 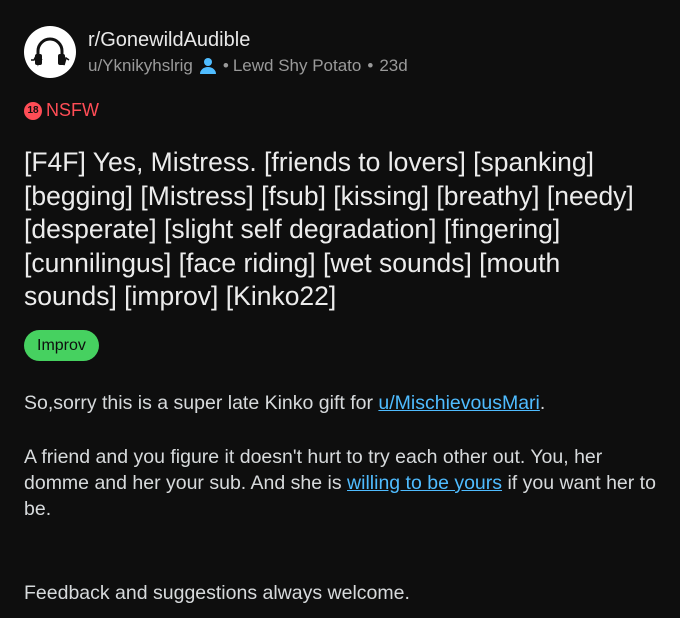 I want to click on user-mention-link: u/MischievousMari, so click(x=458, y=403).